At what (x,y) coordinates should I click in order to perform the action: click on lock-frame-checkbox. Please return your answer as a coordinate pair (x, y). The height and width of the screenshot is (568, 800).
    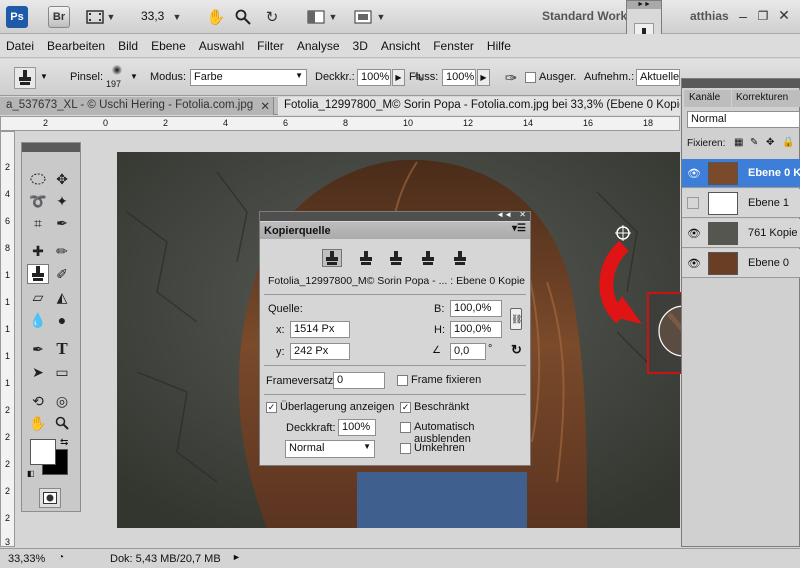
    Looking at the image, I should click on (402, 380).